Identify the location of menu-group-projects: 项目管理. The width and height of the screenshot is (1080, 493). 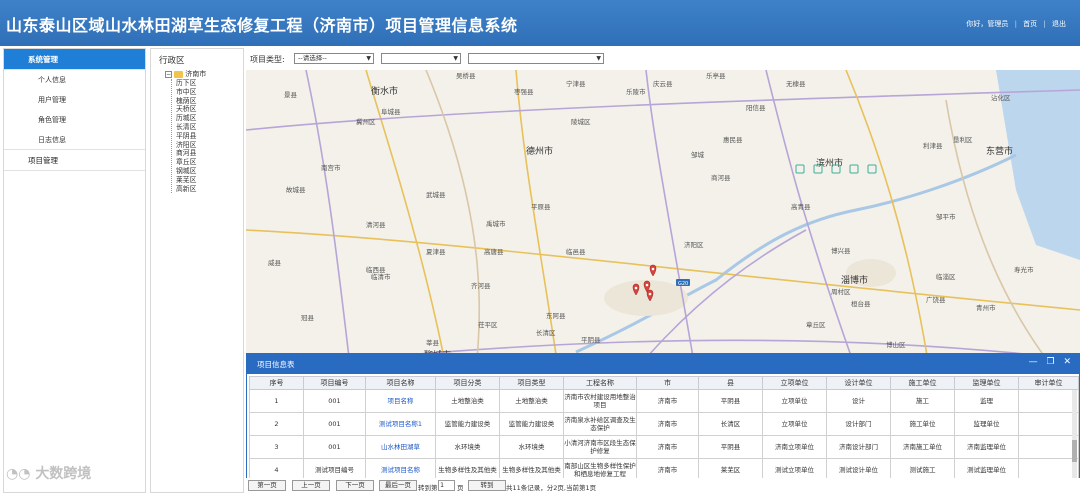
(74, 160).